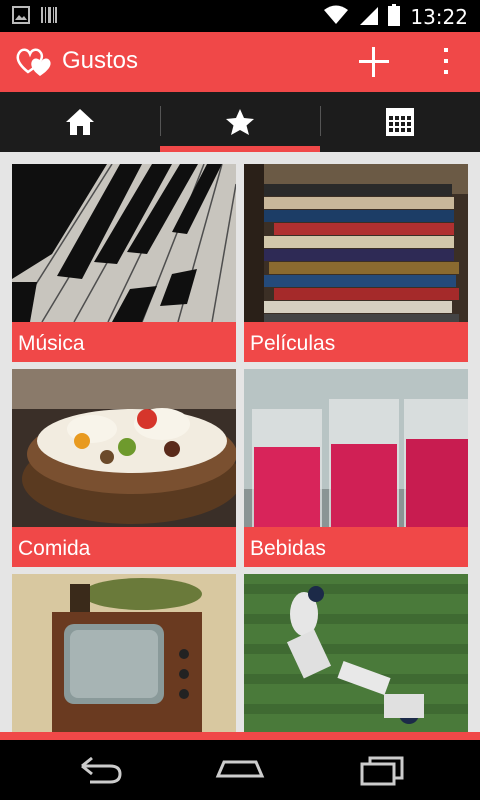 This screenshot has width=480, height=800. Describe the element at coordinates (288, 548) in the screenshot. I see `category-label: Bebidas` at that location.